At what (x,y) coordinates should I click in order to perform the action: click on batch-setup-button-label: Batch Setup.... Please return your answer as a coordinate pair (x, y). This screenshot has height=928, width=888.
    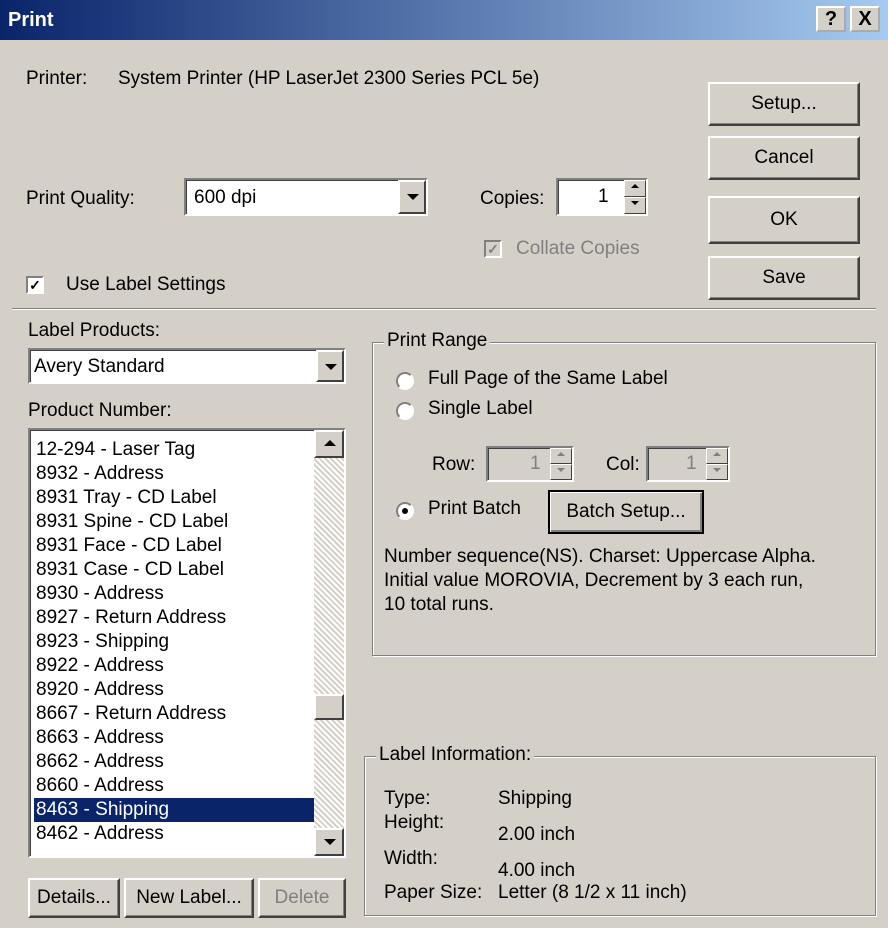
    Looking at the image, I should click on (626, 511).